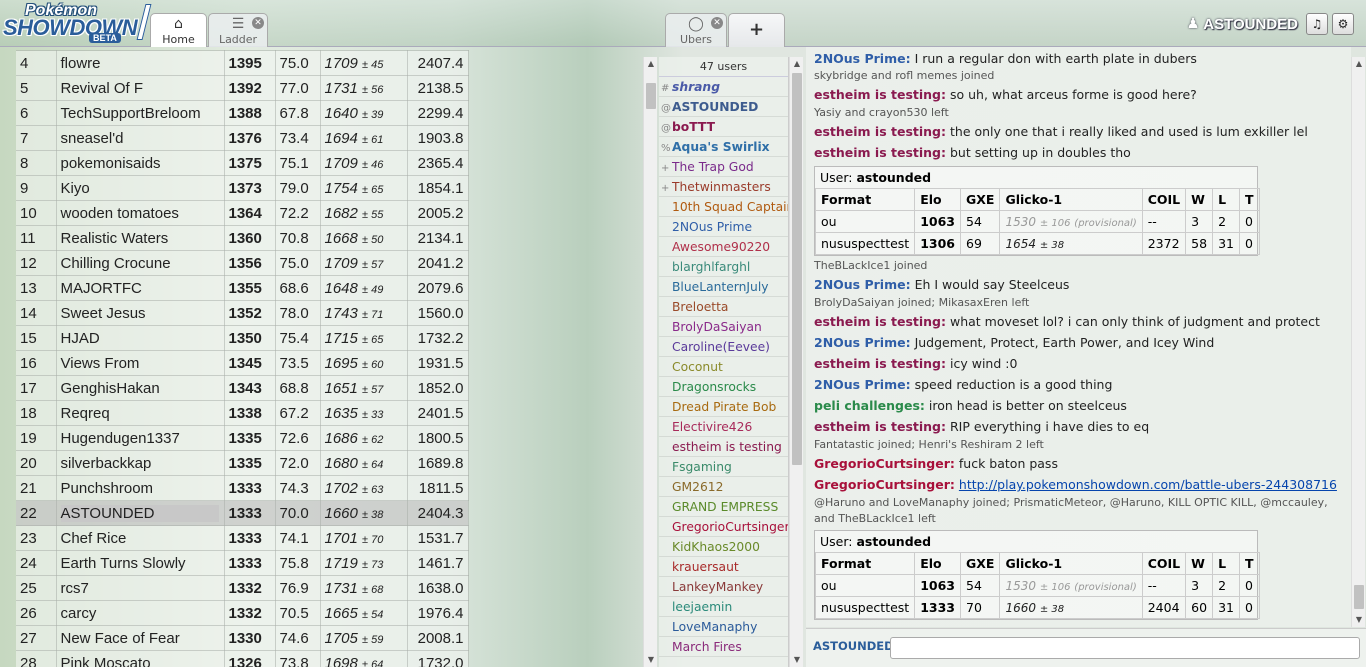 This screenshot has width=1366, height=667. I want to click on userlist-item: Caroline(Eevee), so click(723, 347).